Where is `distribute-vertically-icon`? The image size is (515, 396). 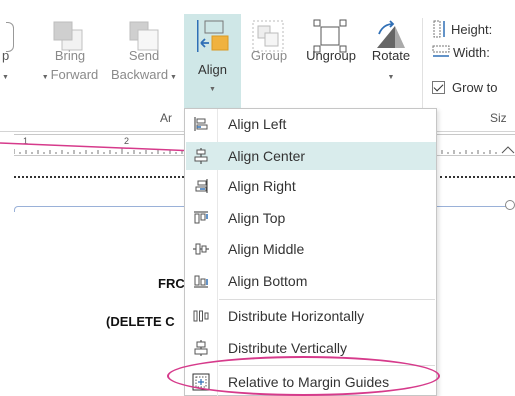 distribute-vertically-icon is located at coordinates (201, 348).